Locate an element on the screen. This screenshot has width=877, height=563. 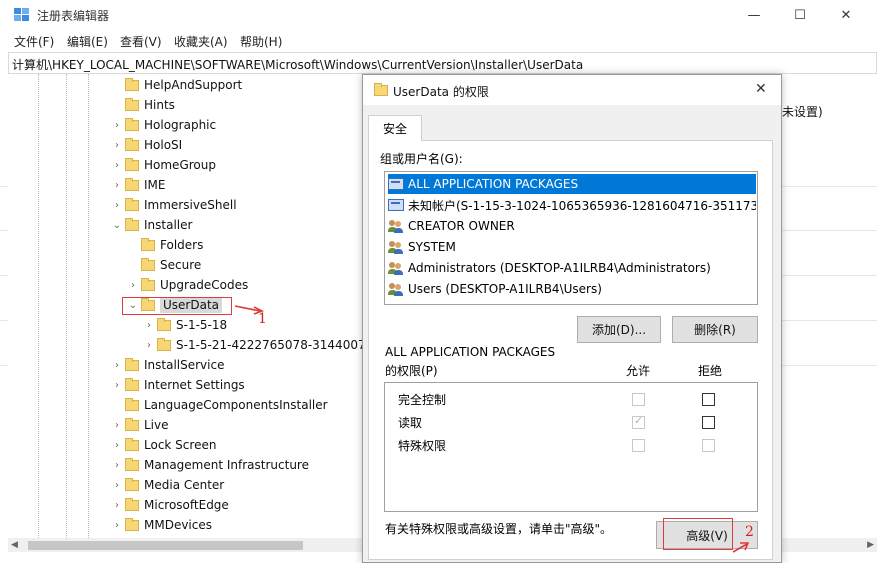
tree-node: LanguageComponentsInstaller is located at coordinates (219, 405).